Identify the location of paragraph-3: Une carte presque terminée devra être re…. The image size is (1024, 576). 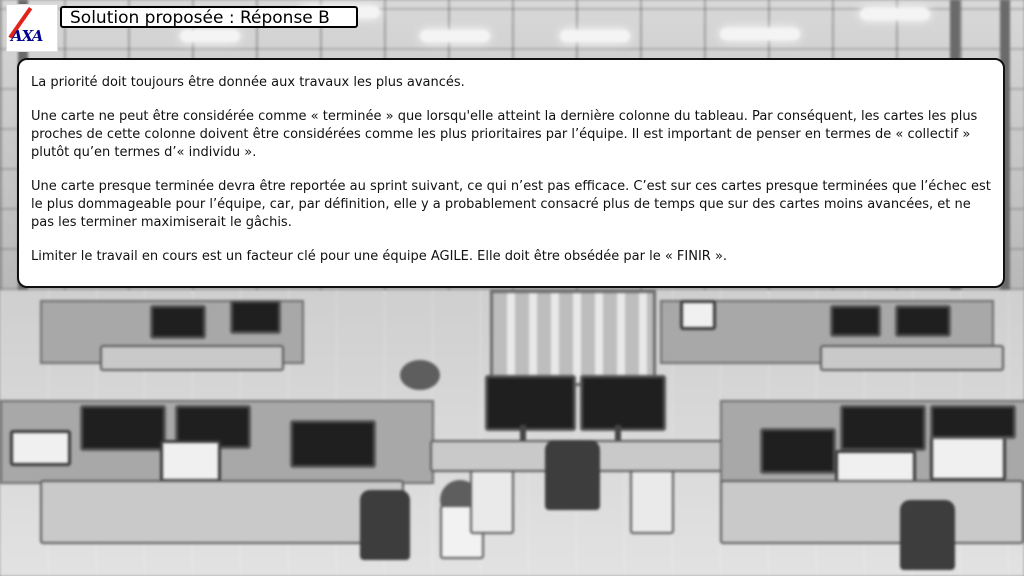
(511, 204).